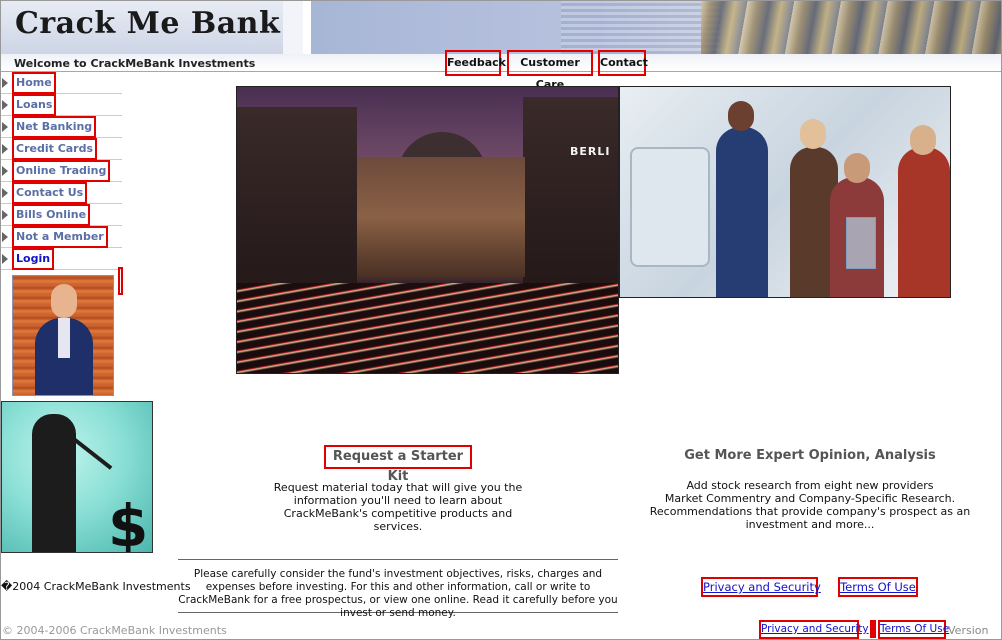  I want to click on nav-item-not-a-member: Not a Member, so click(61, 237).